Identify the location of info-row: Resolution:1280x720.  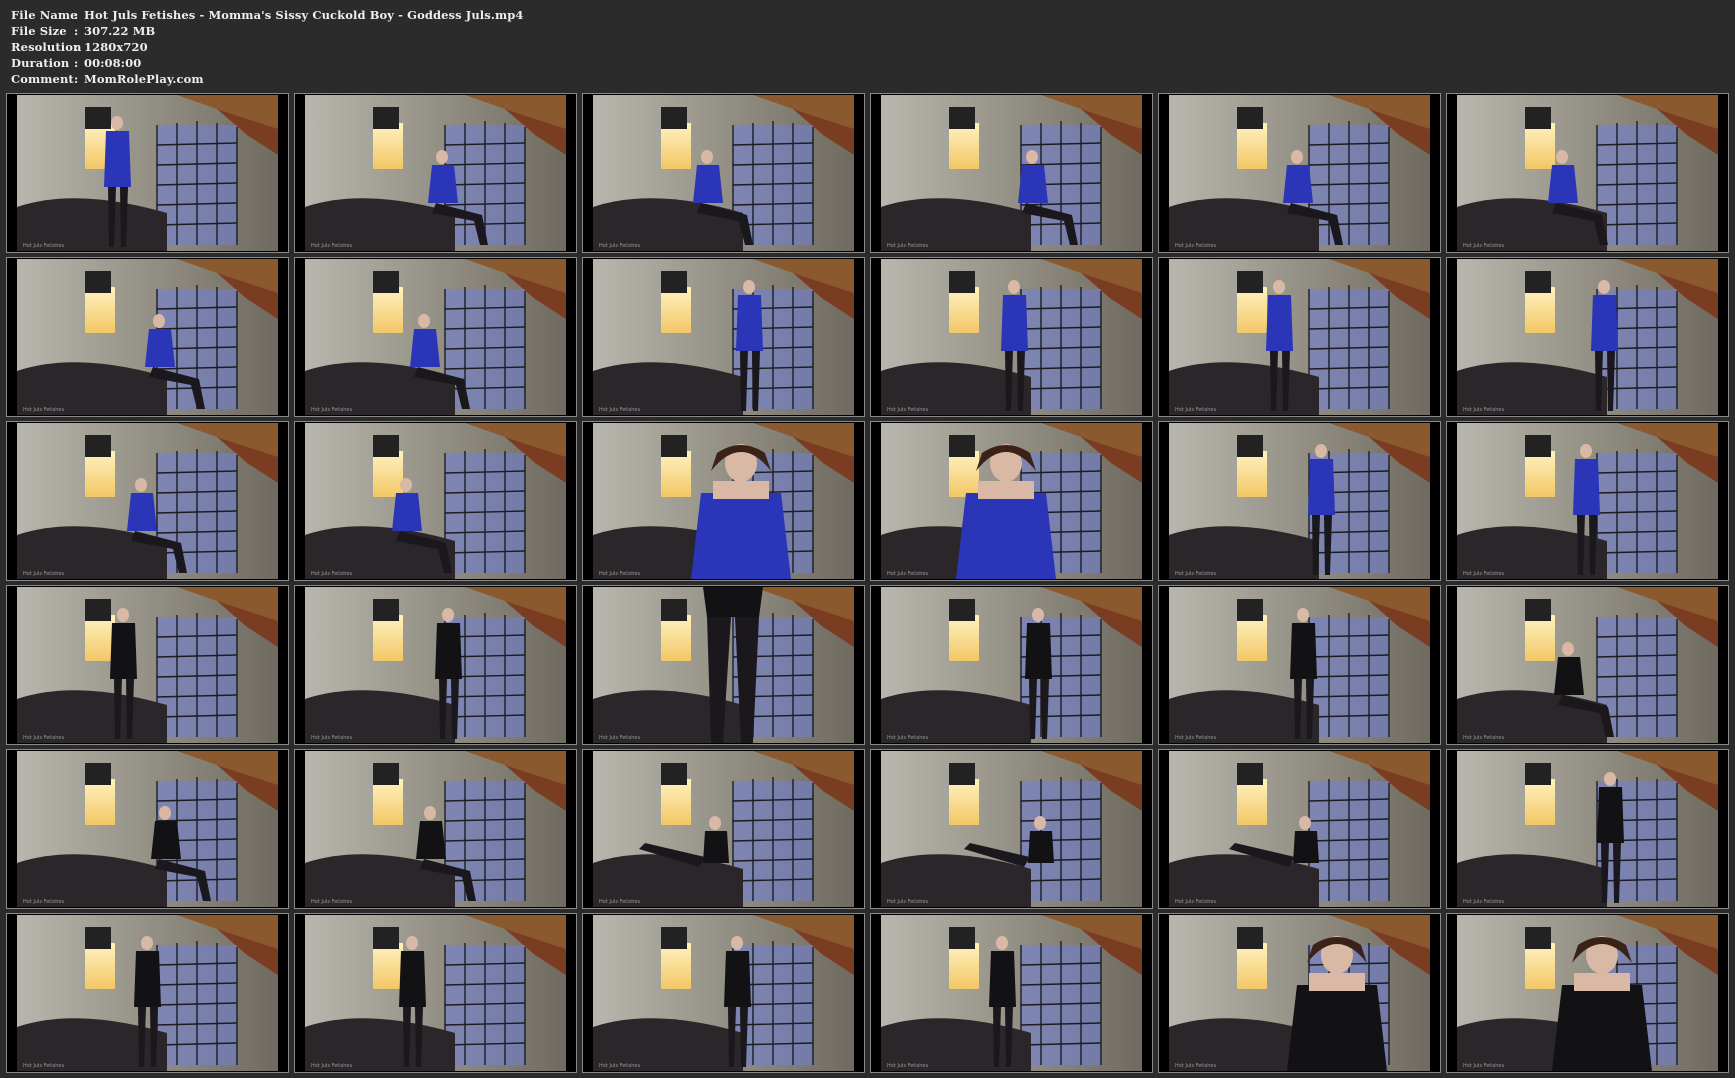
(267, 47).